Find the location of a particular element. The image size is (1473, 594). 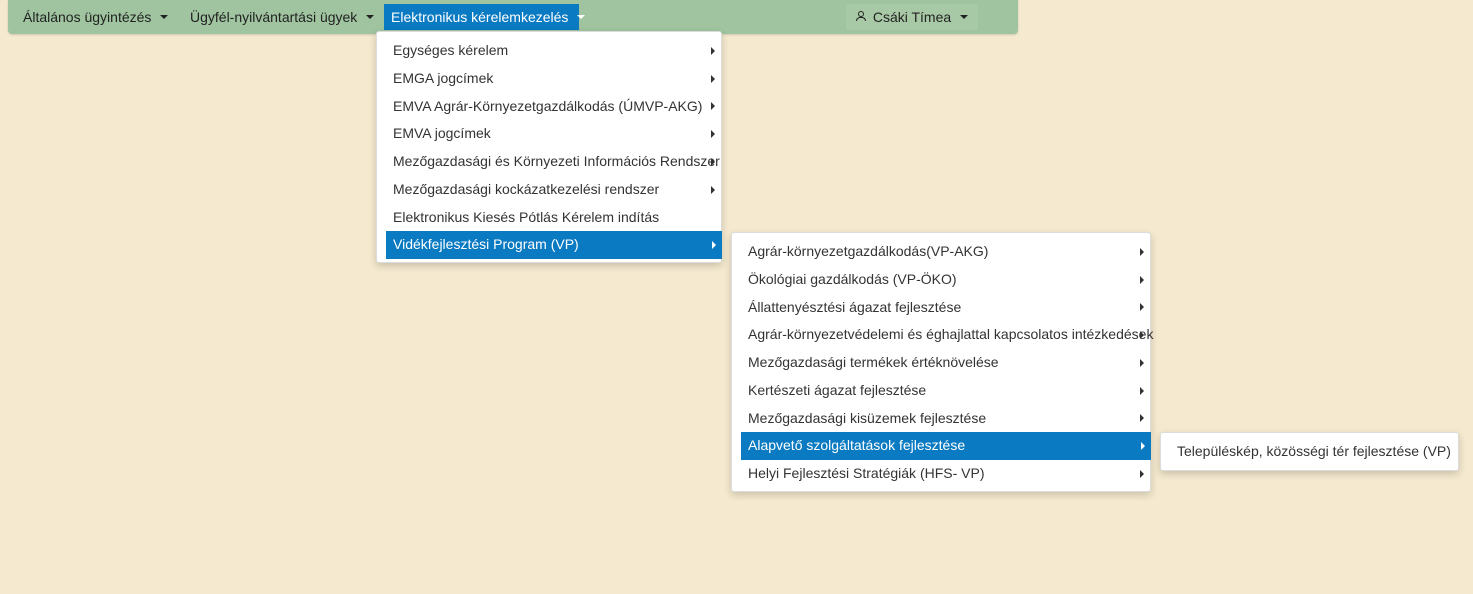

menu-item-kockazatkezelesi-rendszer: Mezőgazdasági kockázatkezelési rendszer is located at coordinates (549, 190).